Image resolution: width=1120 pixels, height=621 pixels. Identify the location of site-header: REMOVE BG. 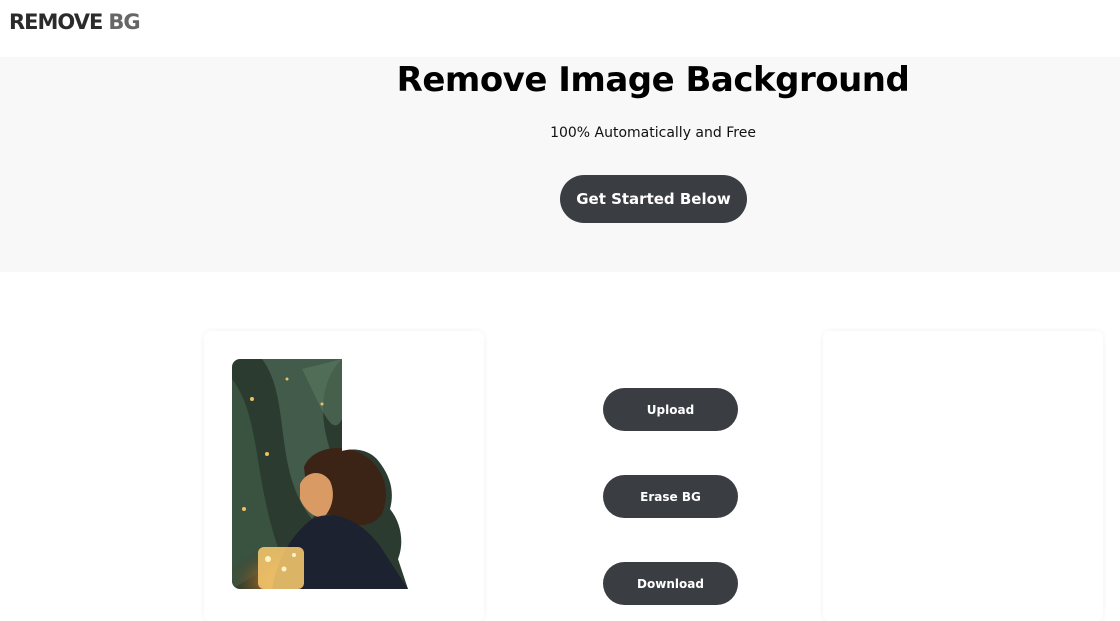
(560, 28).